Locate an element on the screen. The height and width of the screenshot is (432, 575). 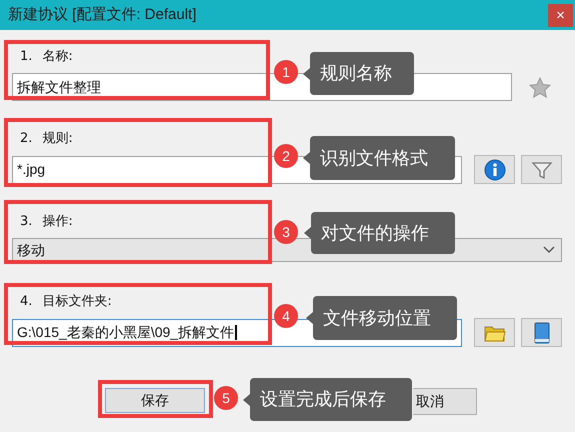
filter-button is located at coordinates (541, 169).